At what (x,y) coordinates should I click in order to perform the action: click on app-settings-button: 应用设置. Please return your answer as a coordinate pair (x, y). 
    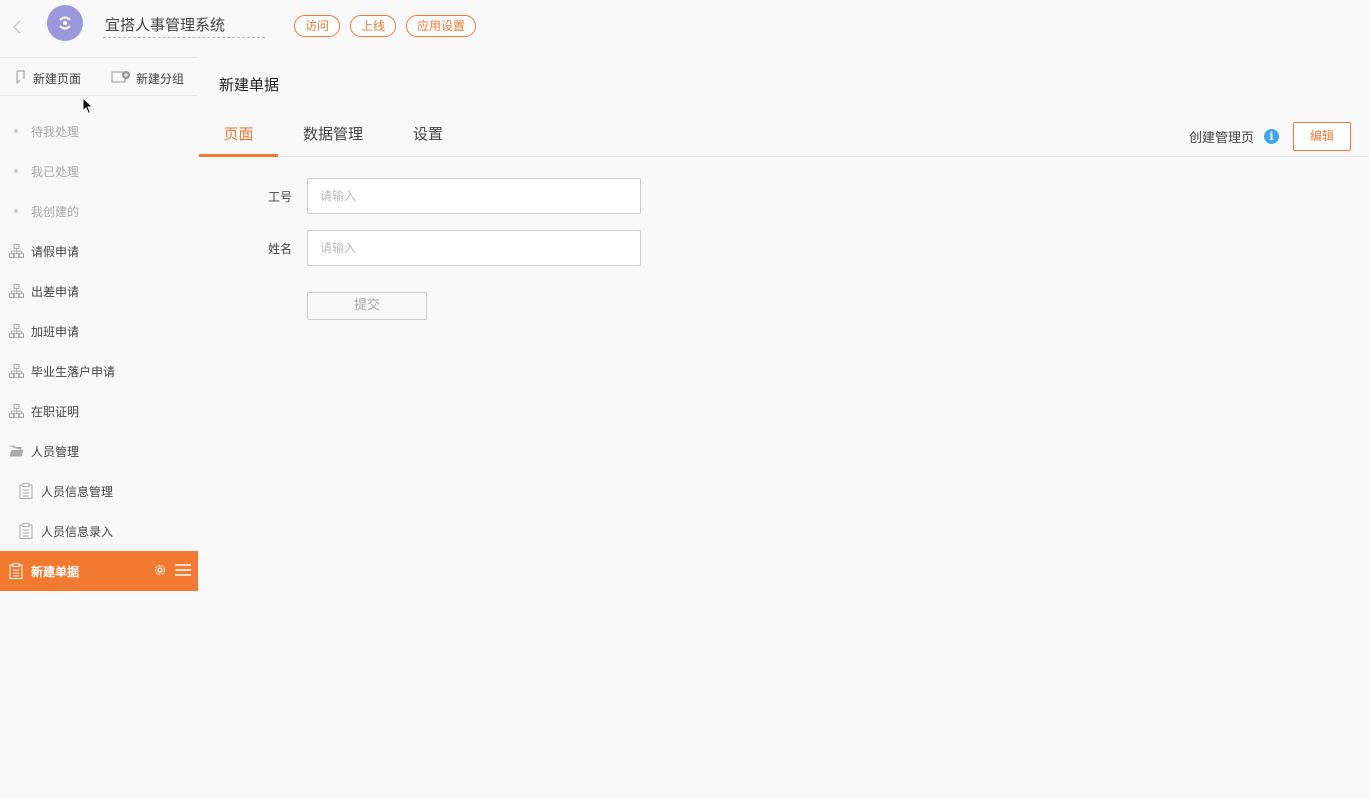
    Looking at the image, I should click on (441, 26).